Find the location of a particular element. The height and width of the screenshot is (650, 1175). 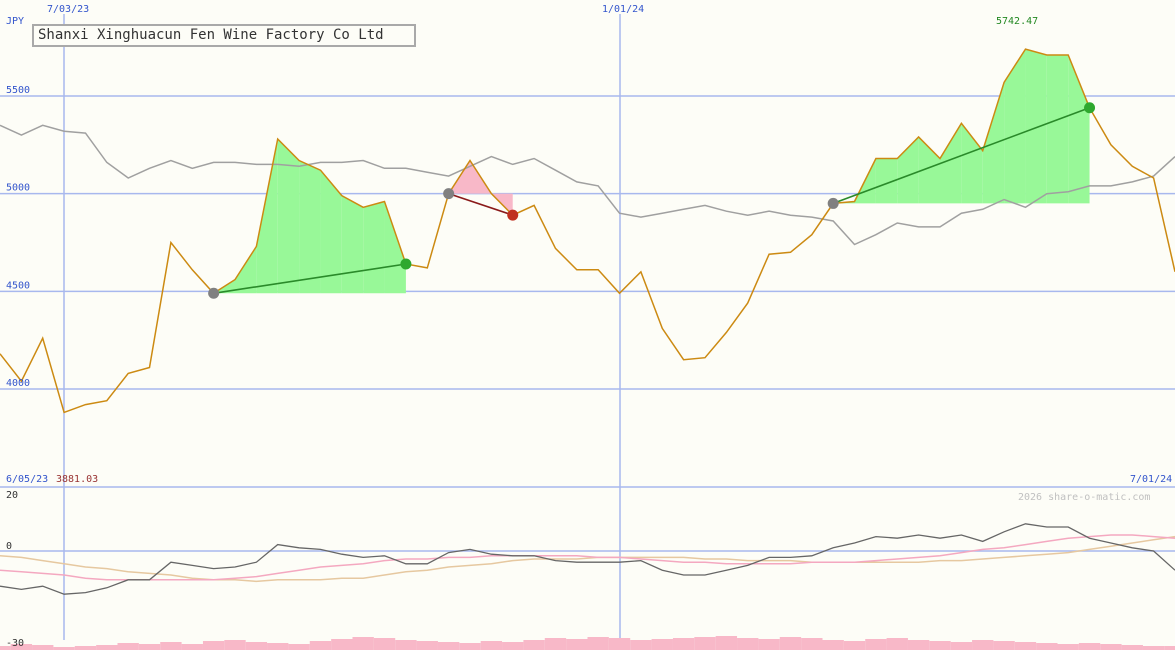

y-tick-label: 4000 is located at coordinates (18, 383).